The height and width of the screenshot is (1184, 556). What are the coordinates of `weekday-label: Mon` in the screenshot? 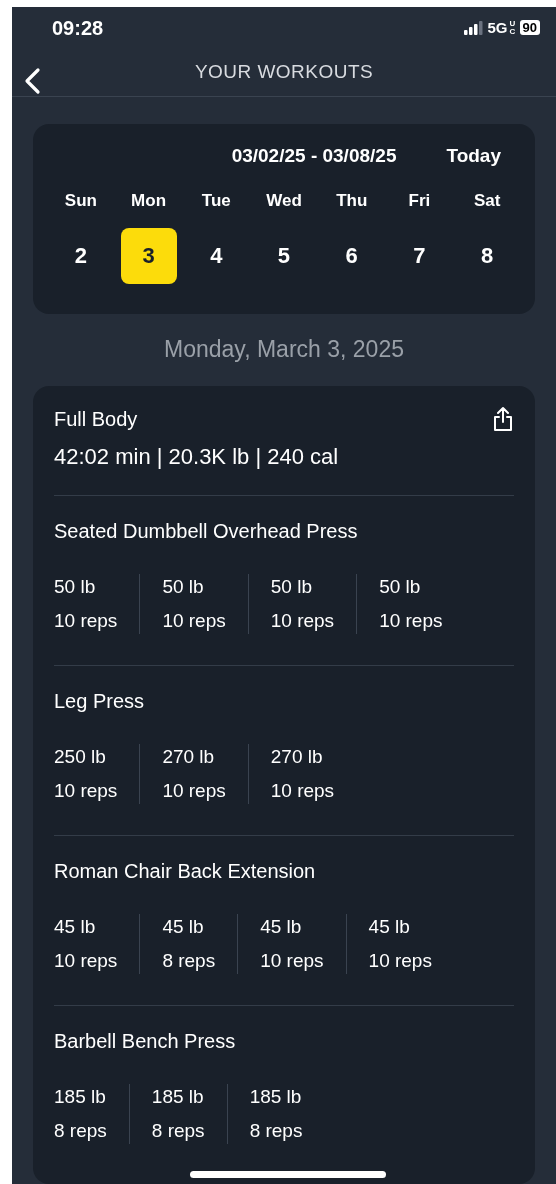 It's located at (149, 201).